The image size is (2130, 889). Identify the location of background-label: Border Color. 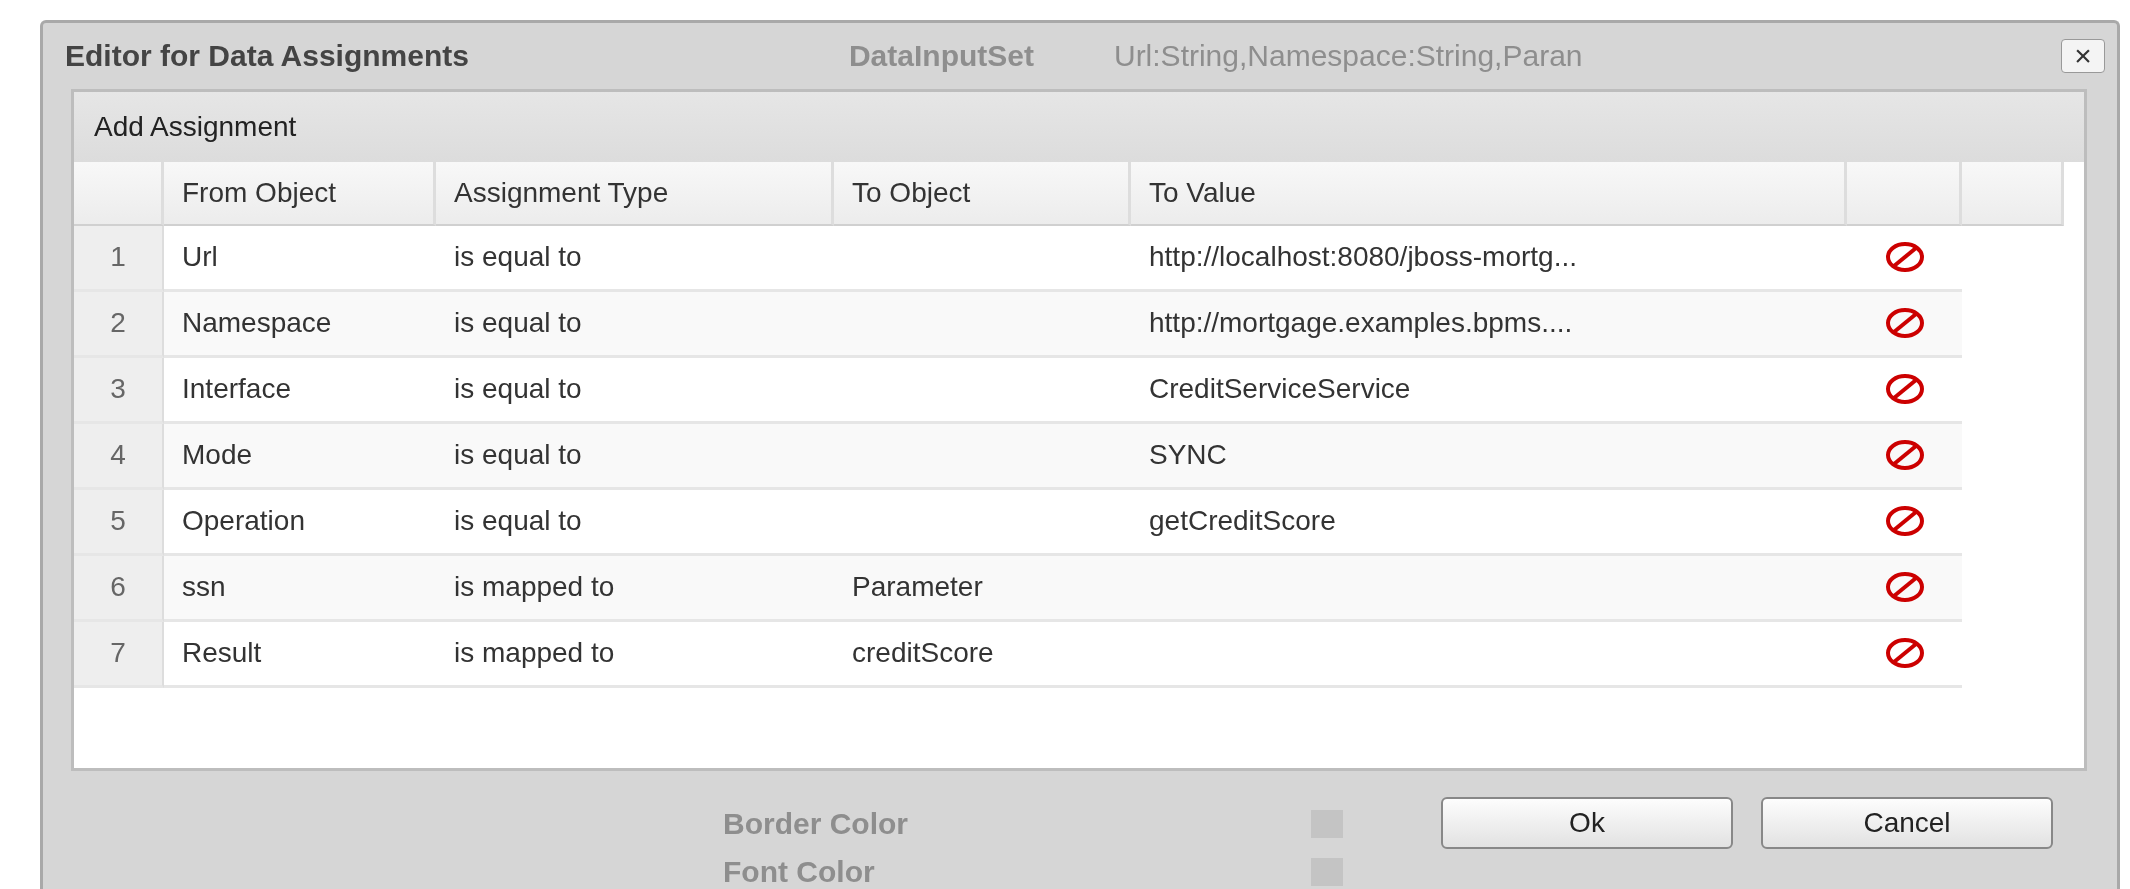
(815, 824).